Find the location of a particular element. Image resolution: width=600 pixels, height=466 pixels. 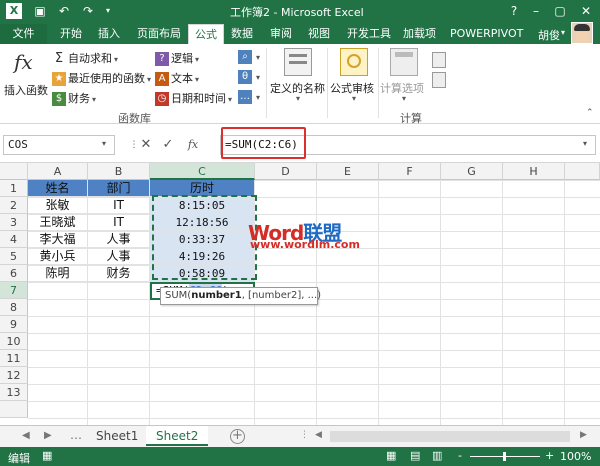

cell-a5: 黄小兵 is located at coordinates (58, 256).